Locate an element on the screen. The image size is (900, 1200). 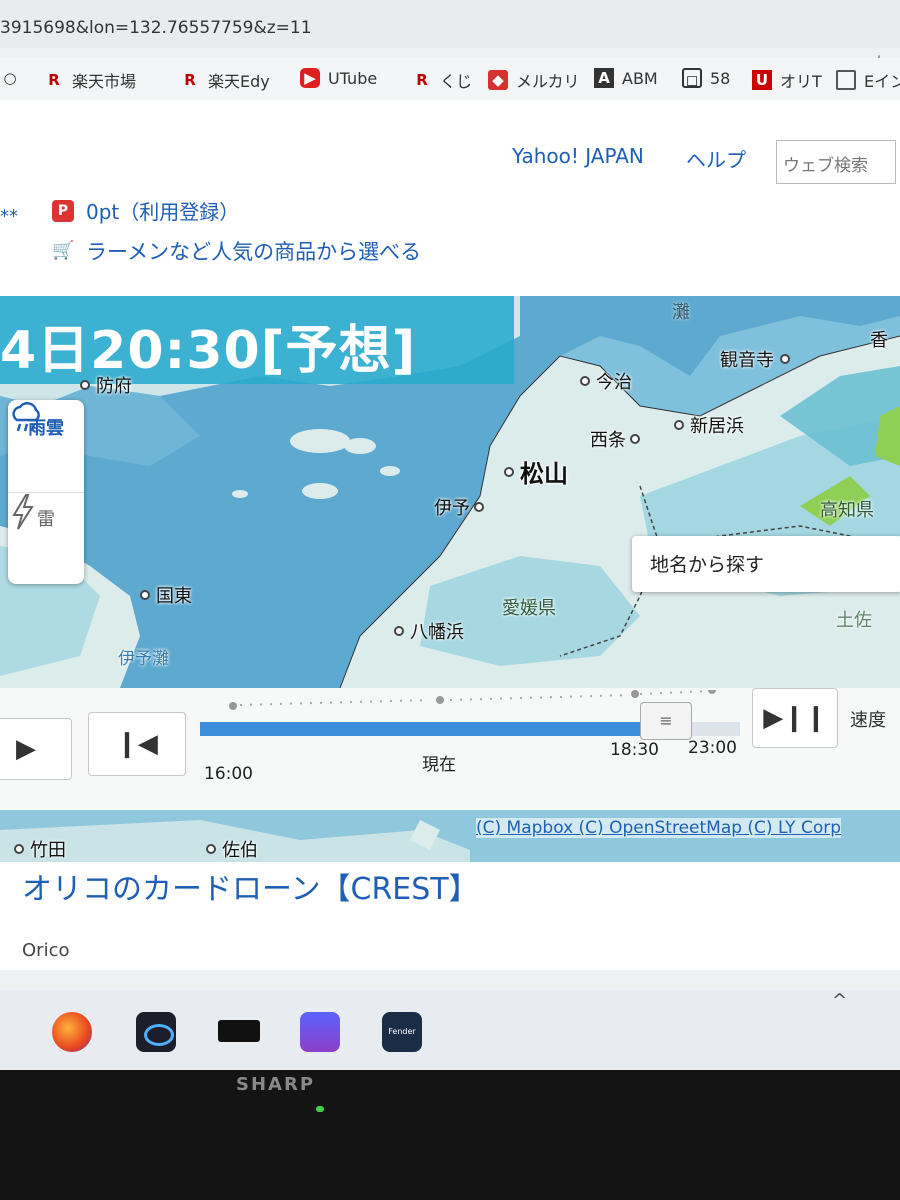
stars-text: ** is located at coordinates (9, 216).